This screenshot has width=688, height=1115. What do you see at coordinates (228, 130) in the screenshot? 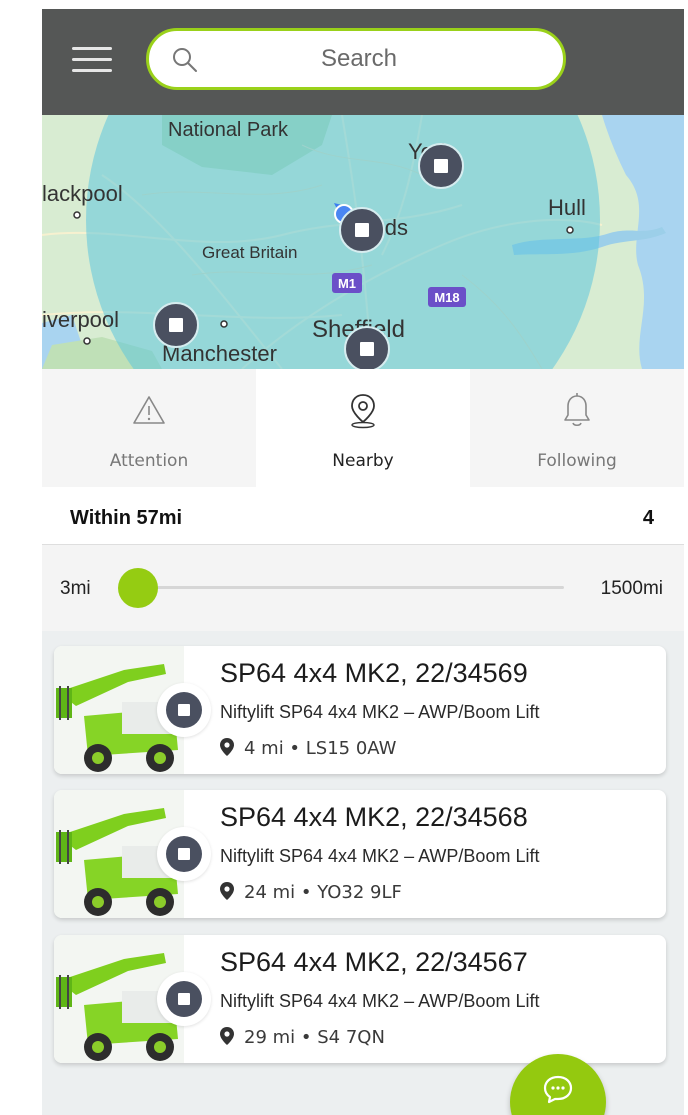
I see `map-label-national-park: National Park` at bounding box center [228, 130].